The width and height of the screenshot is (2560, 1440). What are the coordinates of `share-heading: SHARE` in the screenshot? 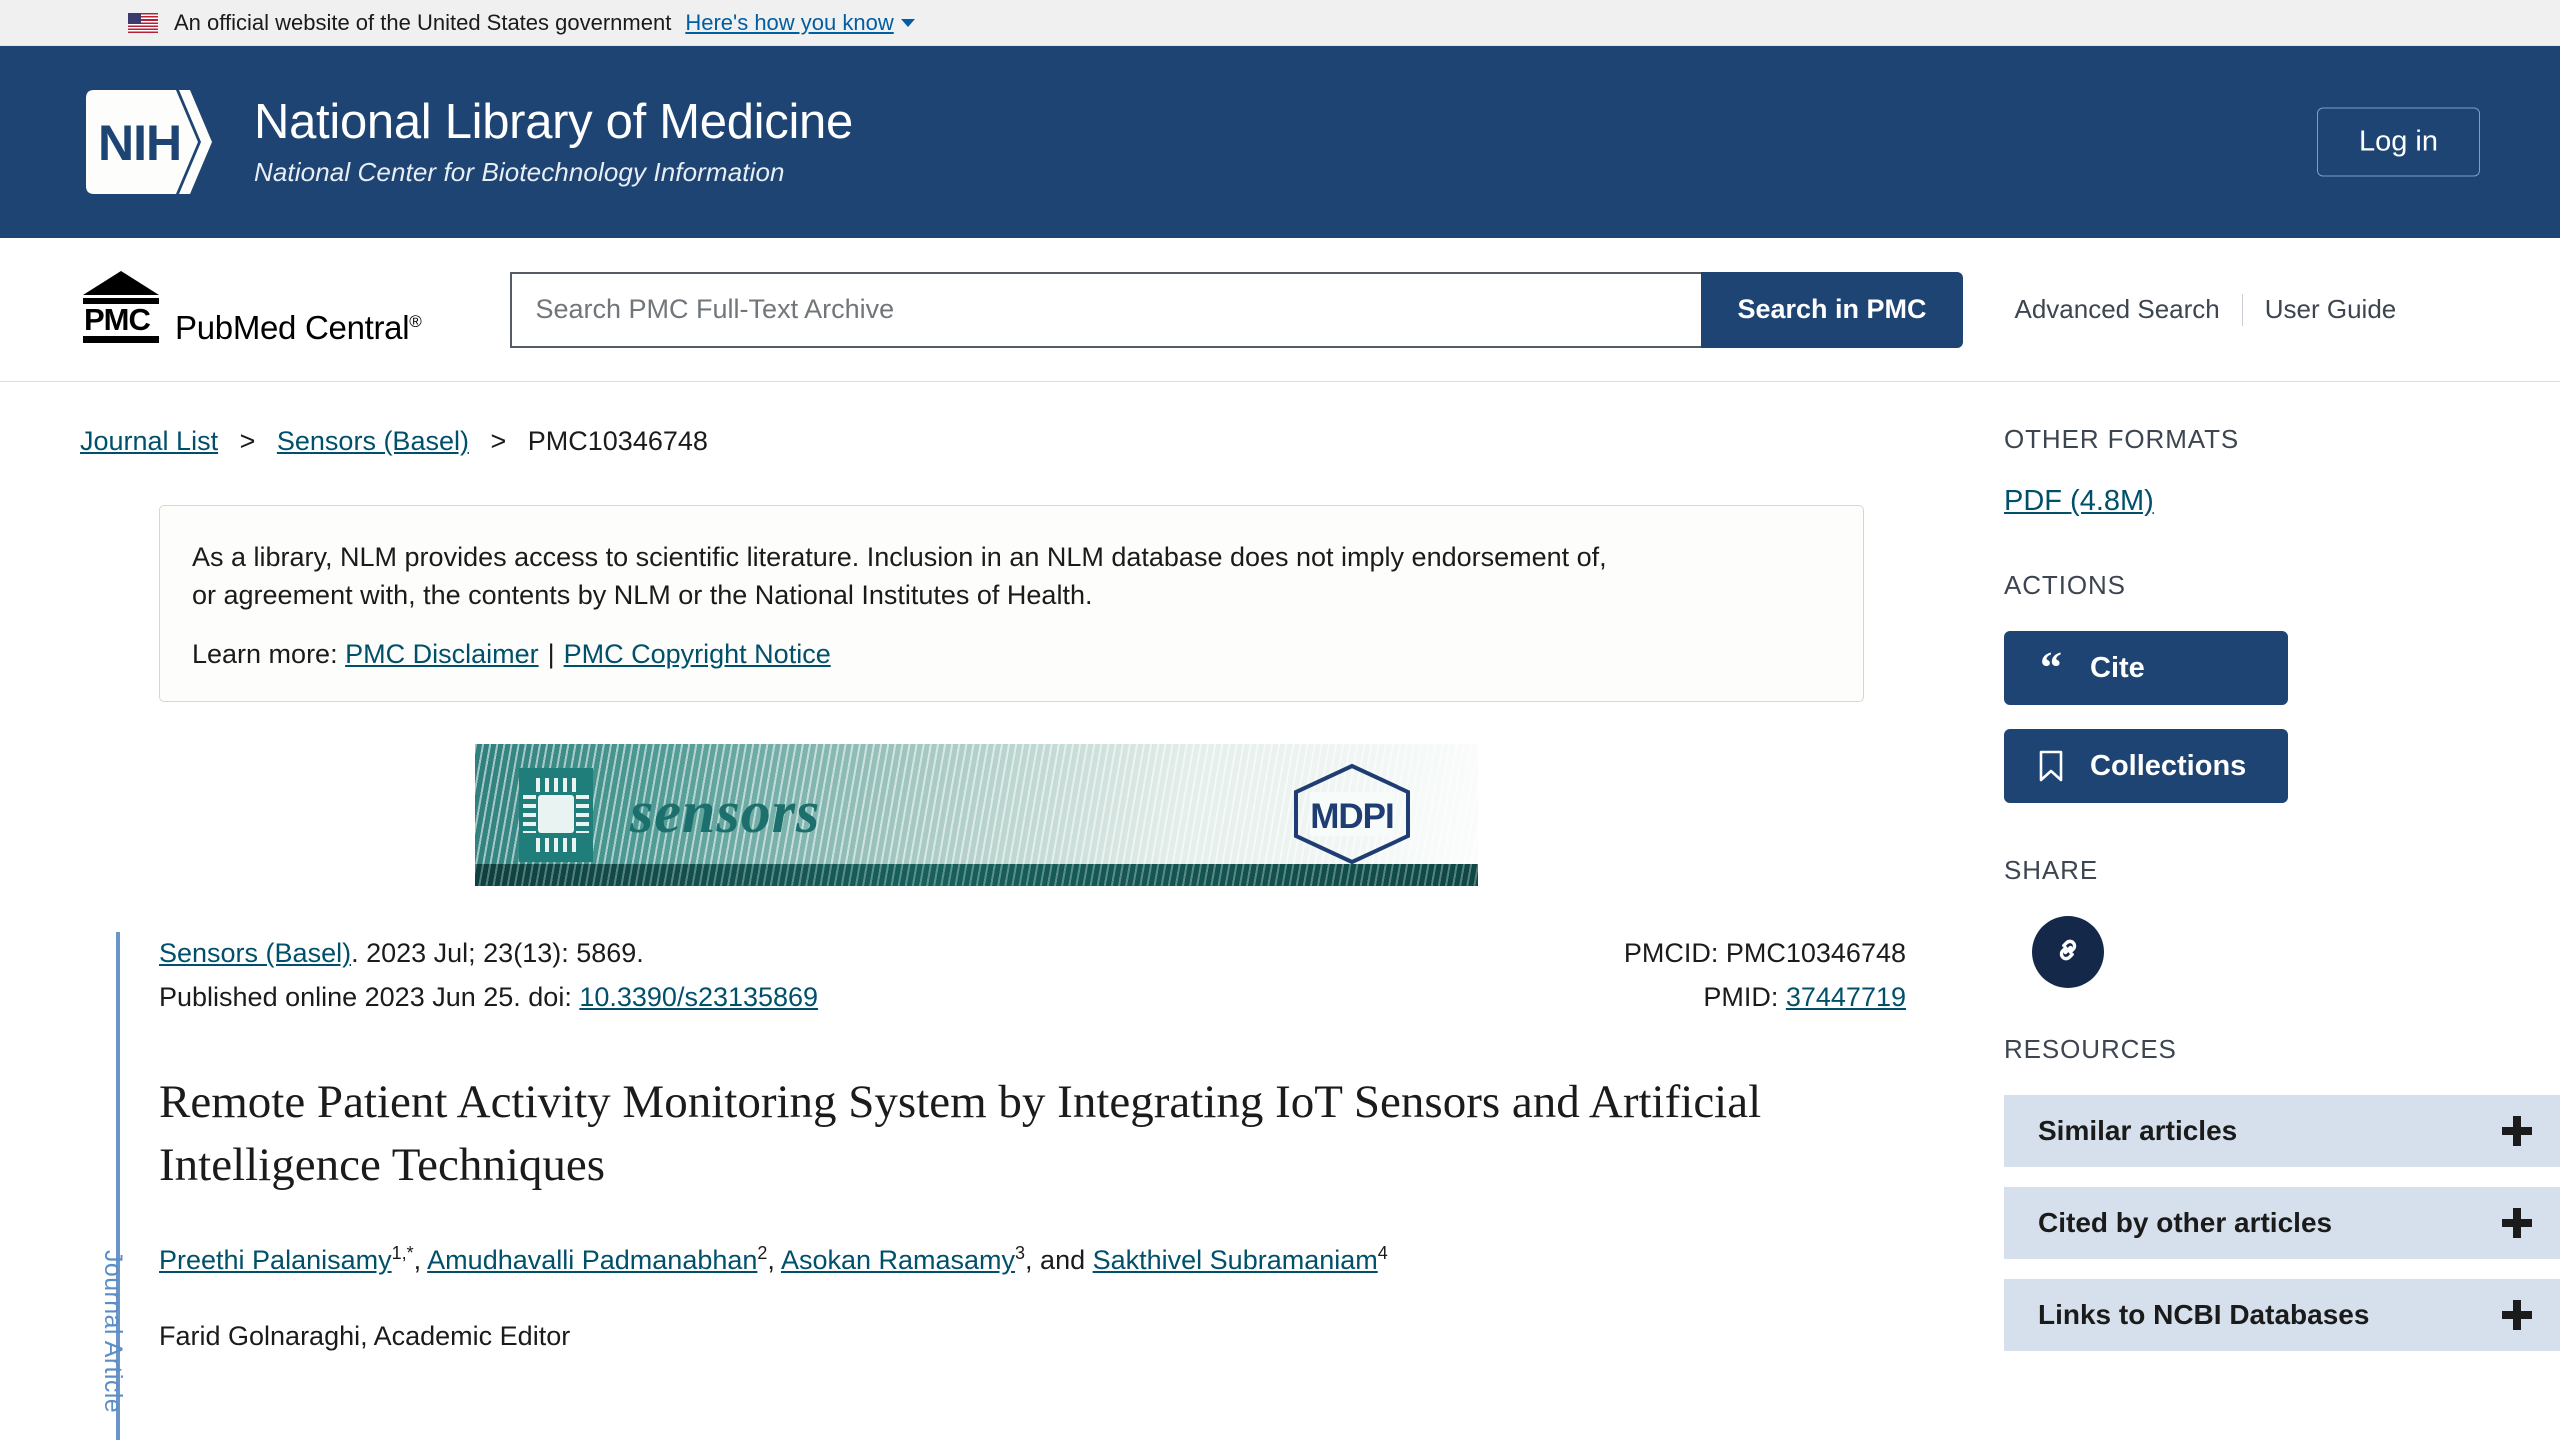 It's located at (2051, 870).